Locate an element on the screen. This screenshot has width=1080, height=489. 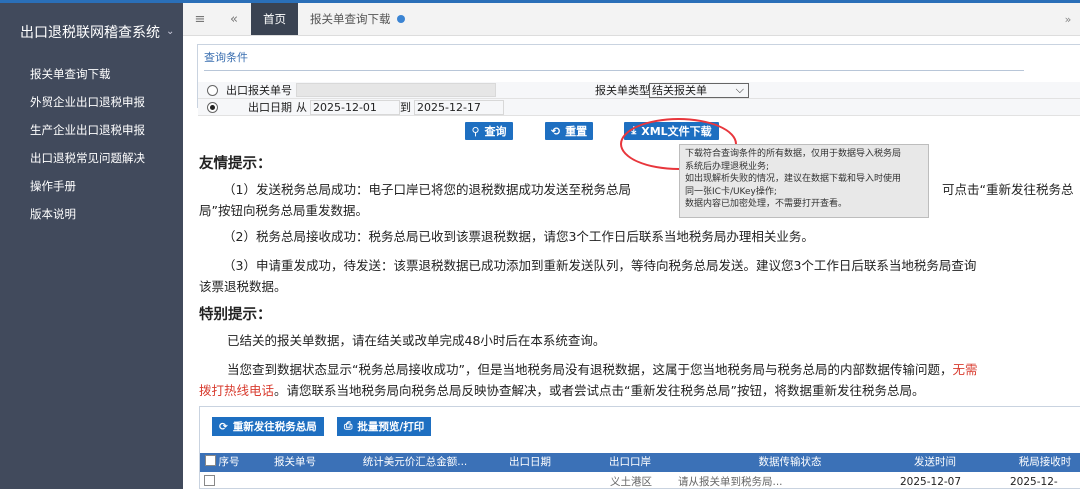
special-tip-2-red2: 拨打热线电话 is located at coordinates (237, 390).